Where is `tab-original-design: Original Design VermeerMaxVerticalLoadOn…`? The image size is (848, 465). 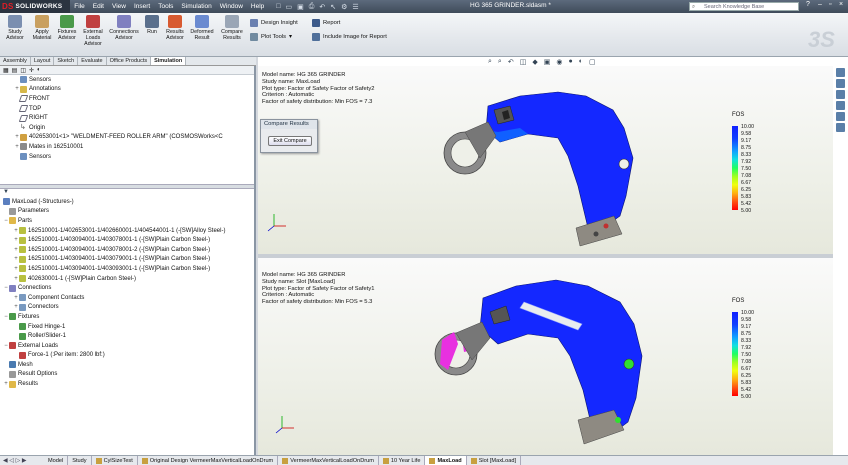
tab-original-design: Original Design VermeerMaxVerticalLoadOn… is located at coordinates (208, 460).